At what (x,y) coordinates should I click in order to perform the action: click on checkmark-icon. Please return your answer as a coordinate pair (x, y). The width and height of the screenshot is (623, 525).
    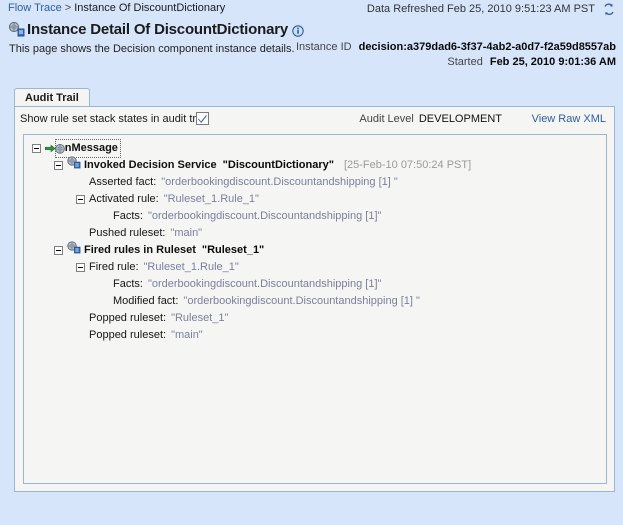
    Looking at the image, I should click on (202, 118).